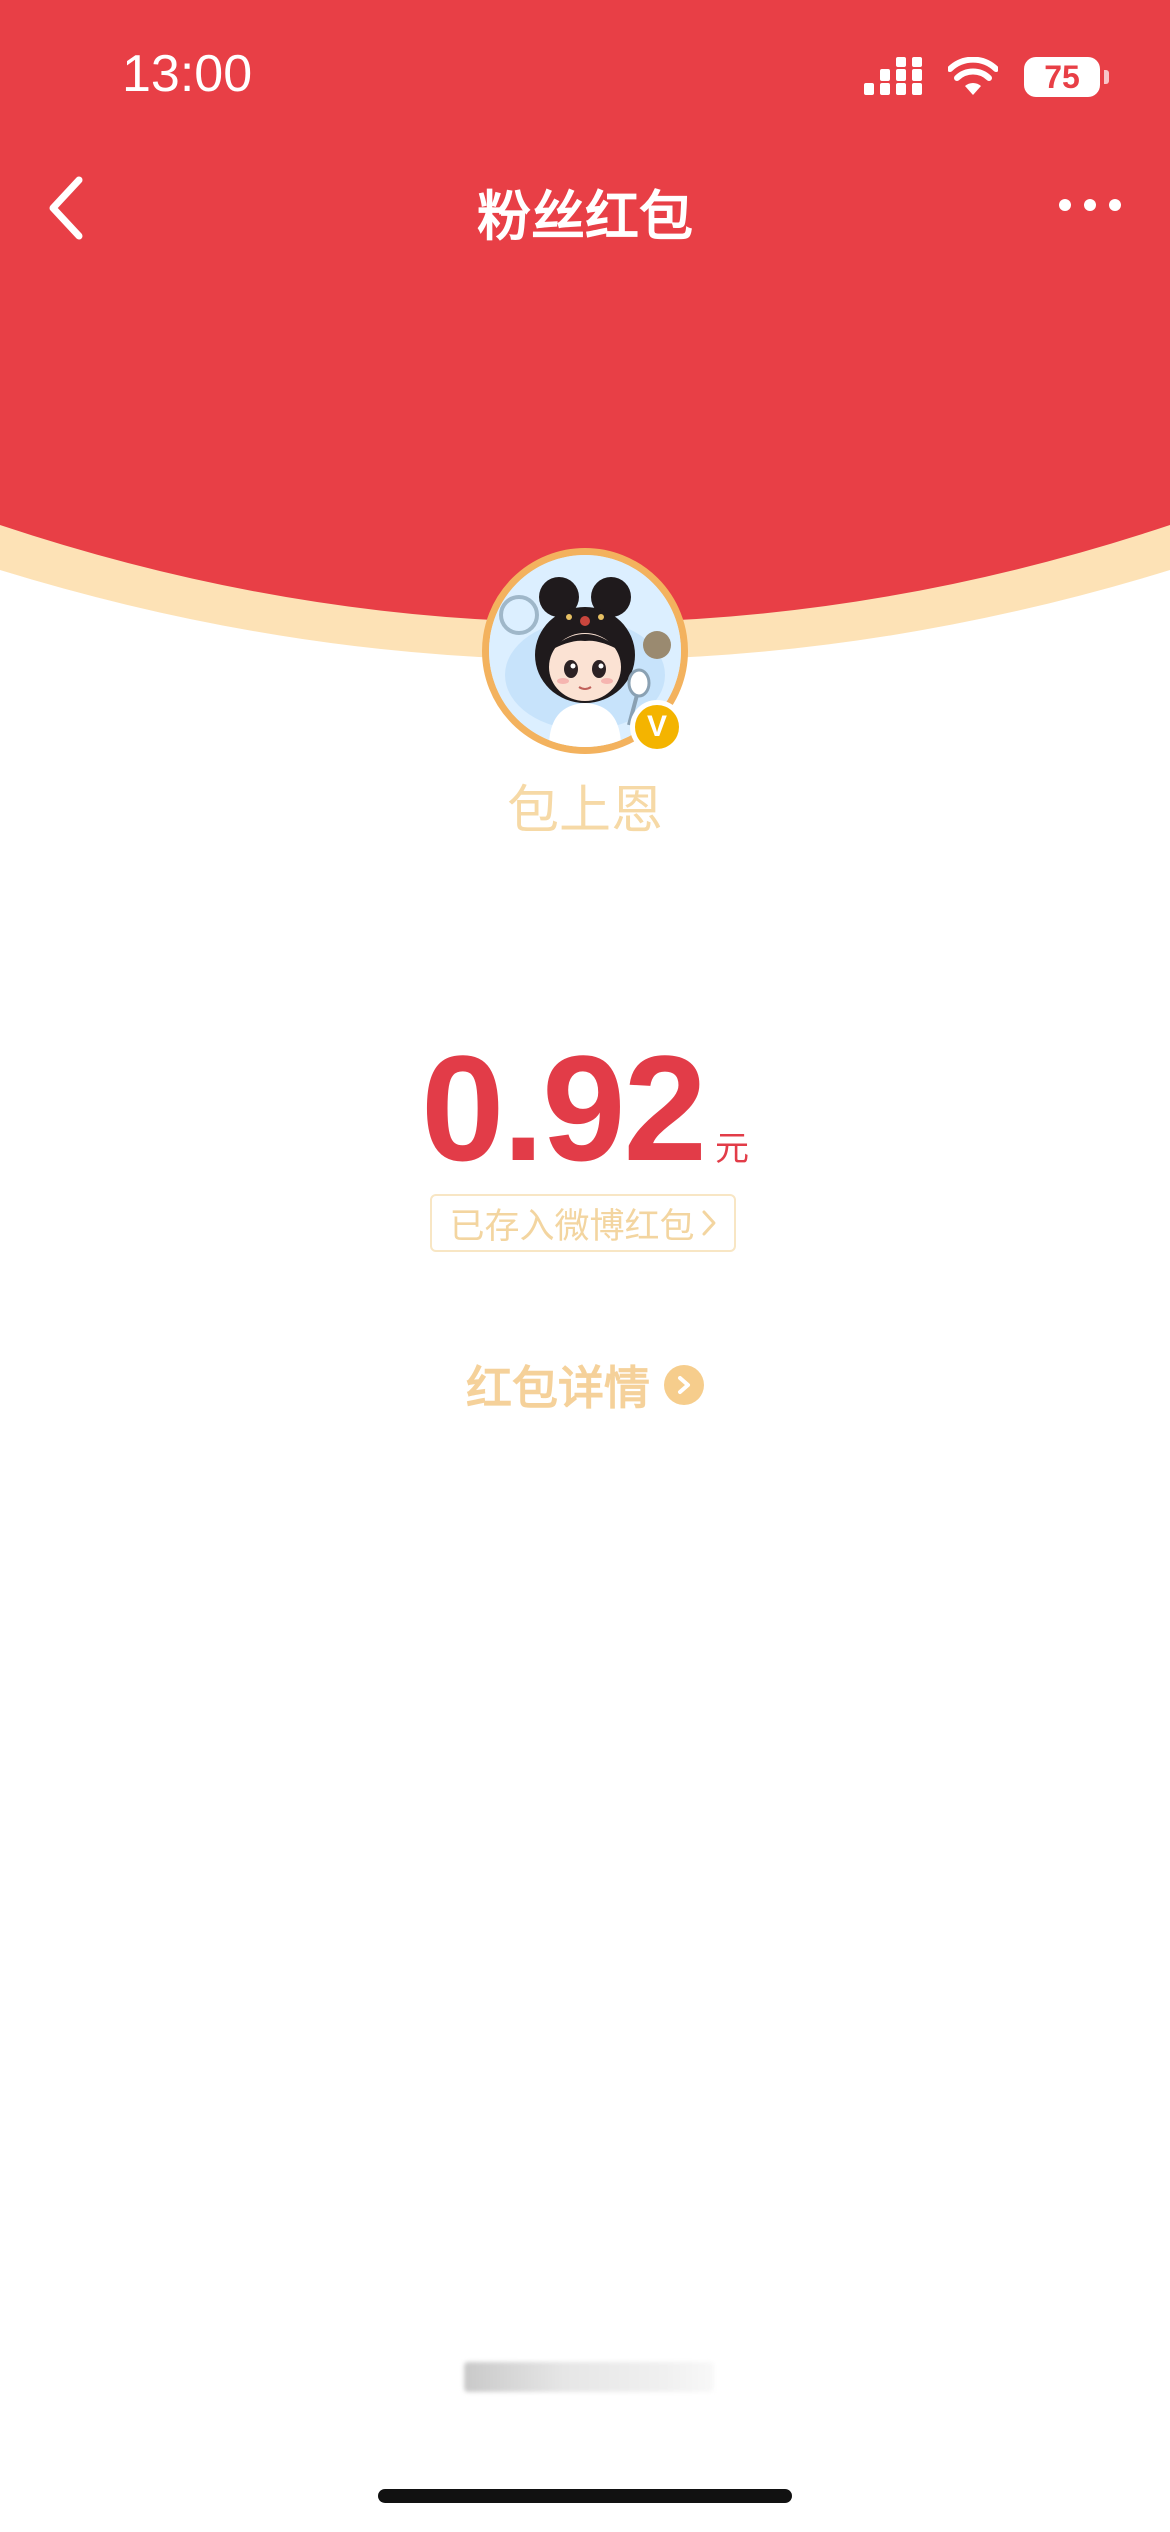  Describe the element at coordinates (564, 1108) in the screenshot. I see `amount-value: 0.92` at that location.